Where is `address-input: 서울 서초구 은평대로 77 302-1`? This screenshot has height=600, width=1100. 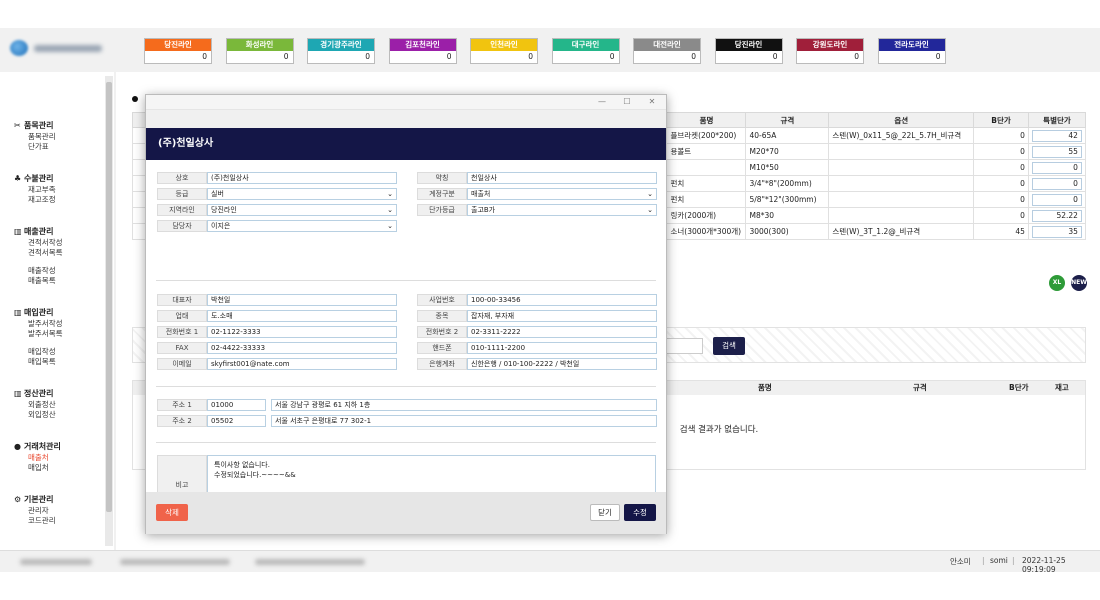 address-input: 서울 서초구 은평대로 77 302-1 is located at coordinates (464, 421).